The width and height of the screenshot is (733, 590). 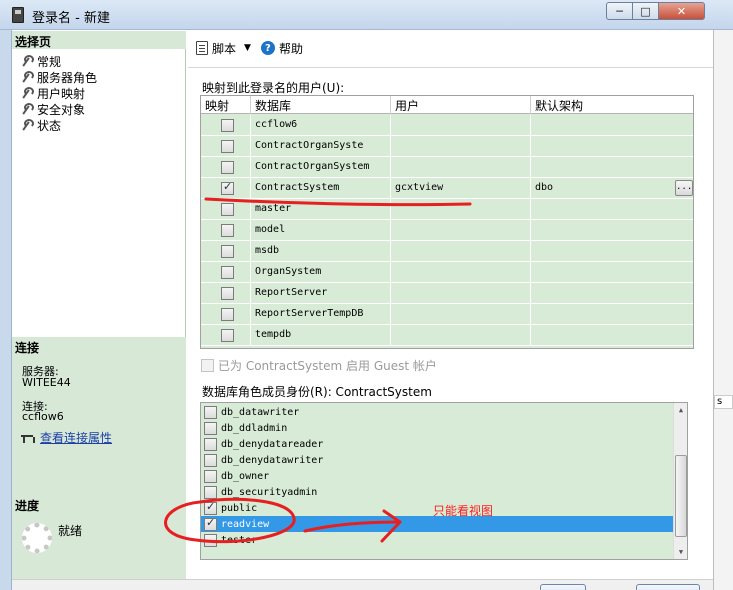 I want to click on table-row: msdb, so click(x=447, y=251).